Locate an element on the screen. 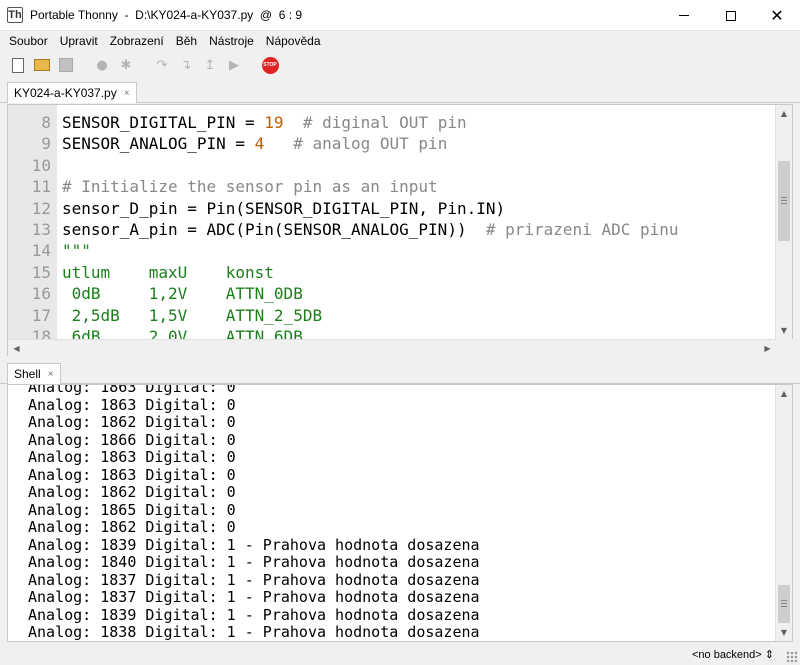  menu-soubor: Soubor is located at coordinates (28, 41).